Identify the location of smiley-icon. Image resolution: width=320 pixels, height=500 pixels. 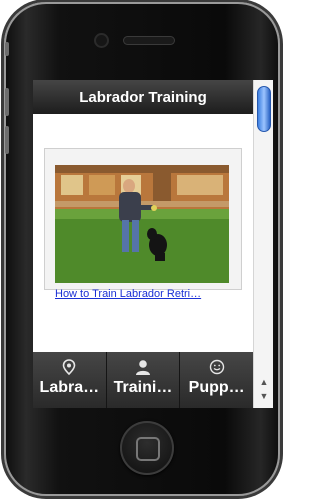
(216, 367).